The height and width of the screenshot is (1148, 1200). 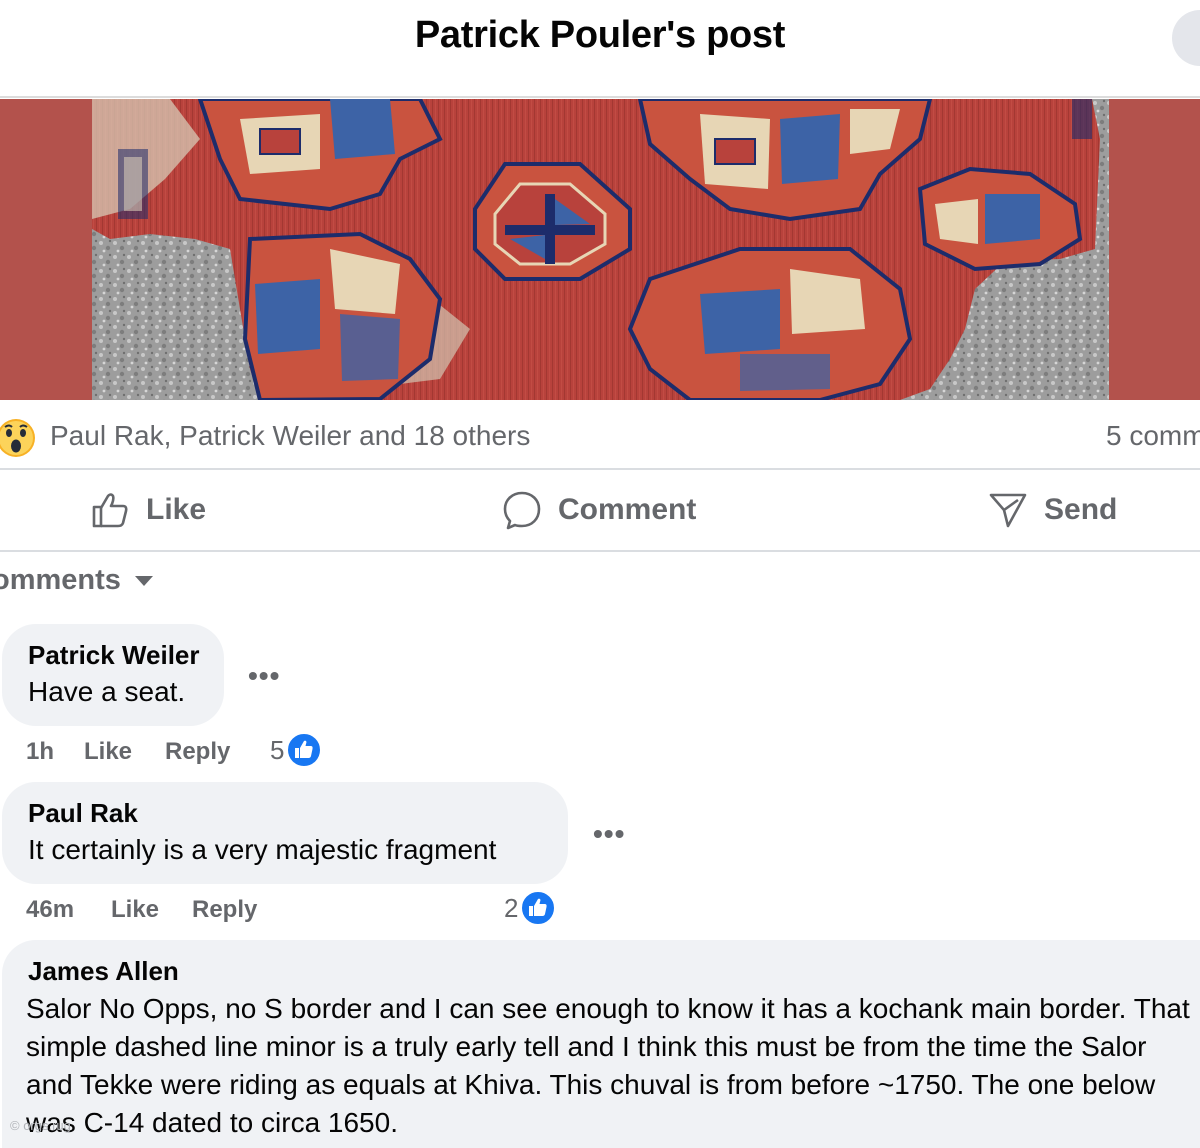 I want to click on like-count-value: 5, so click(x=277, y=749).